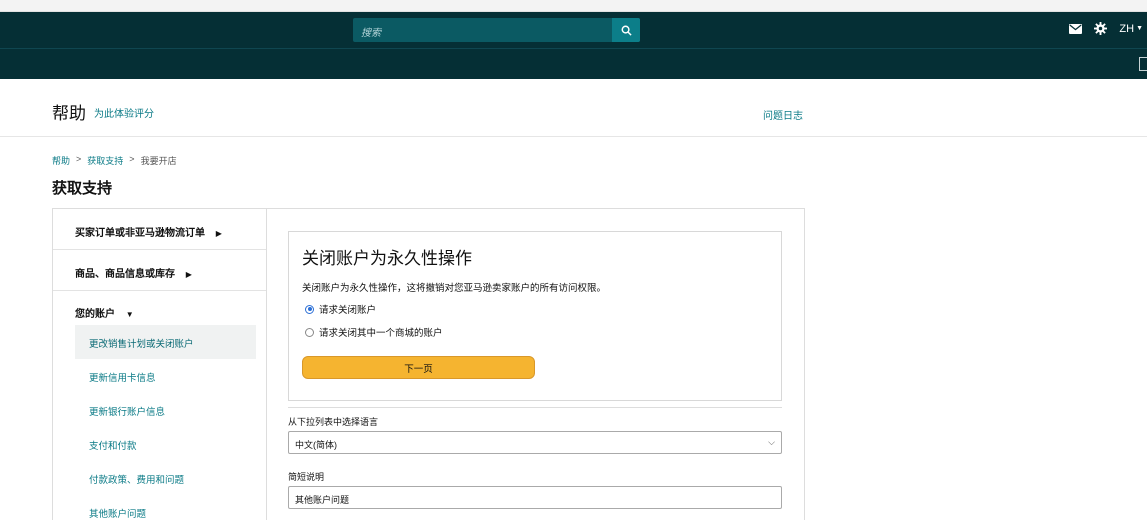 The height and width of the screenshot is (520, 1147). Describe the element at coordinates (573, 6) in the screenshot. I see `browser-chrome-strip` at that location.